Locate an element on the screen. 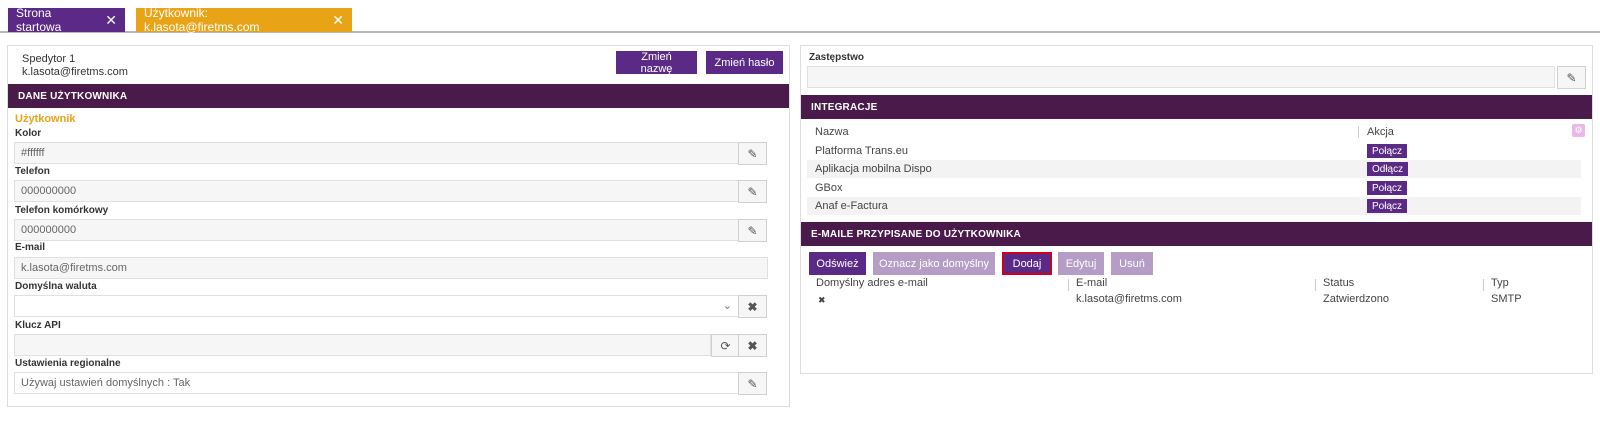  regional-field: Używaj ustawień domyślnych : Tak is located at coordinates (376, 383).